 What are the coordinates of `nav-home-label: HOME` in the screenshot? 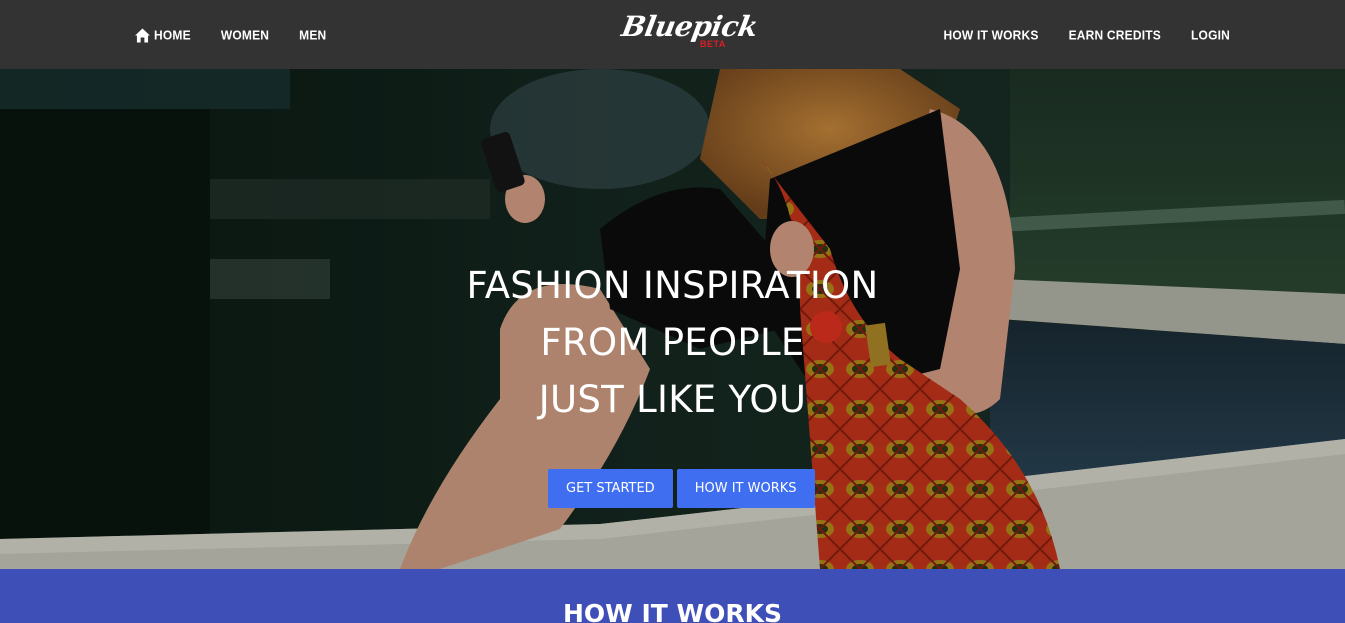 It's located at (172, 34).